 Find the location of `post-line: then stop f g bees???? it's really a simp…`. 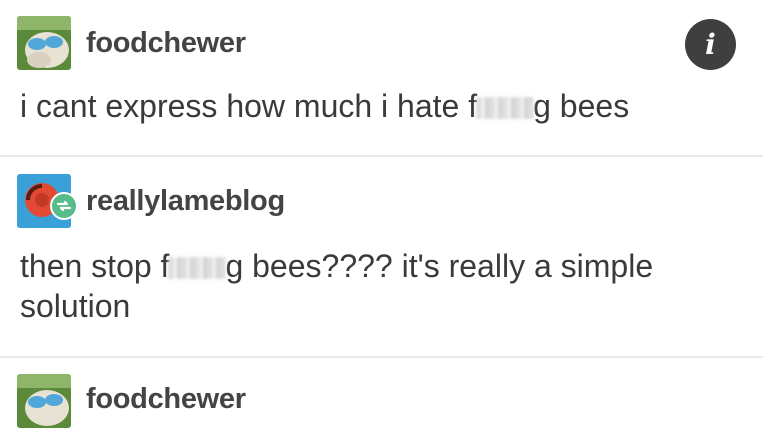

post-line: then stop f g bees???? it's really a simp… is located at coordinates (380, 266).